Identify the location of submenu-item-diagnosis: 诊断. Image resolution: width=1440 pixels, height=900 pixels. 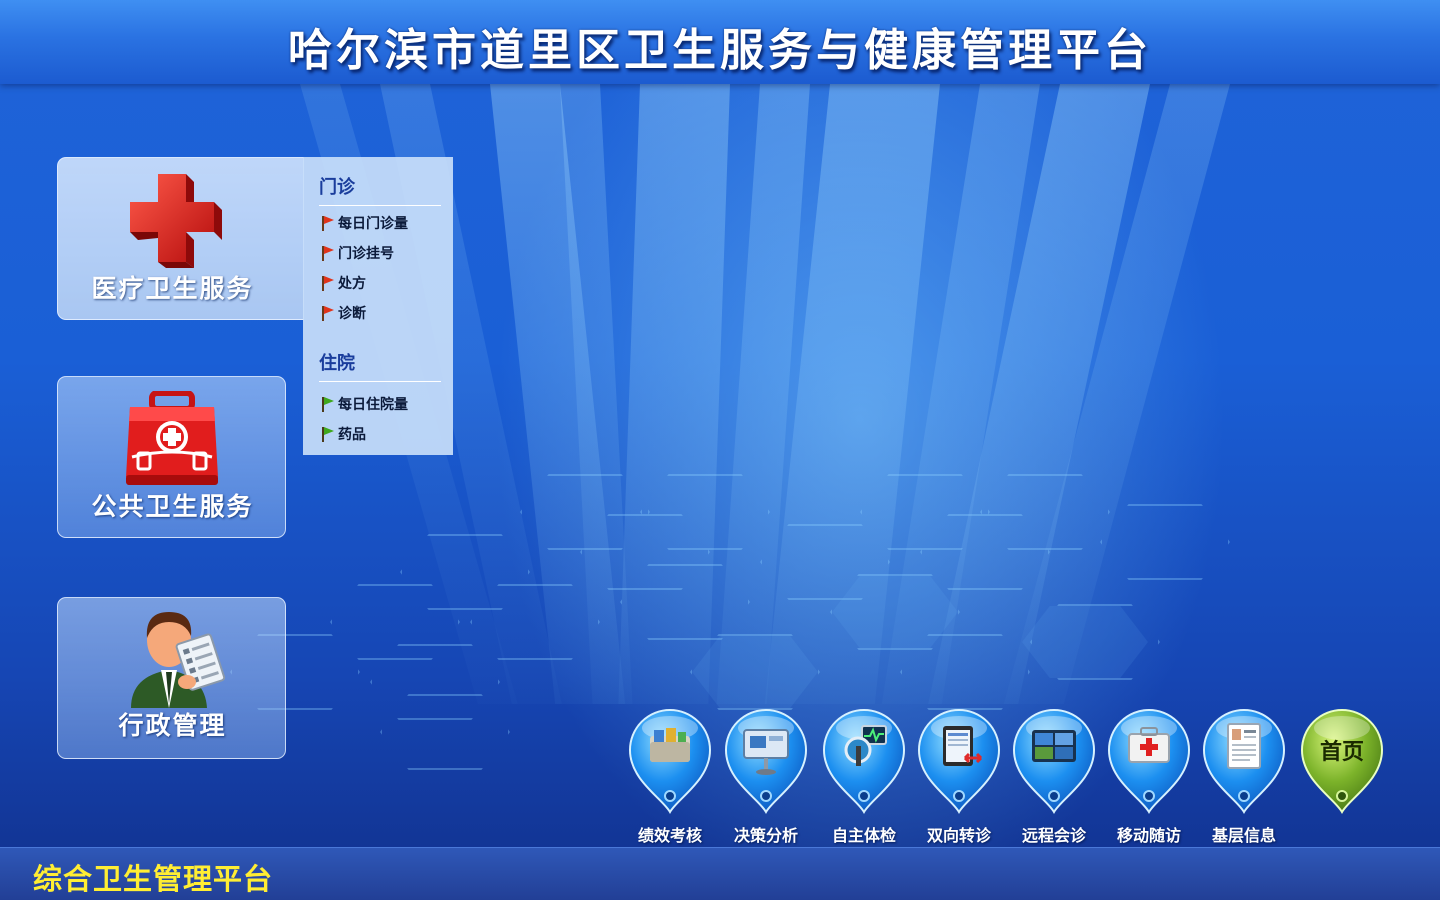
(343, 313).